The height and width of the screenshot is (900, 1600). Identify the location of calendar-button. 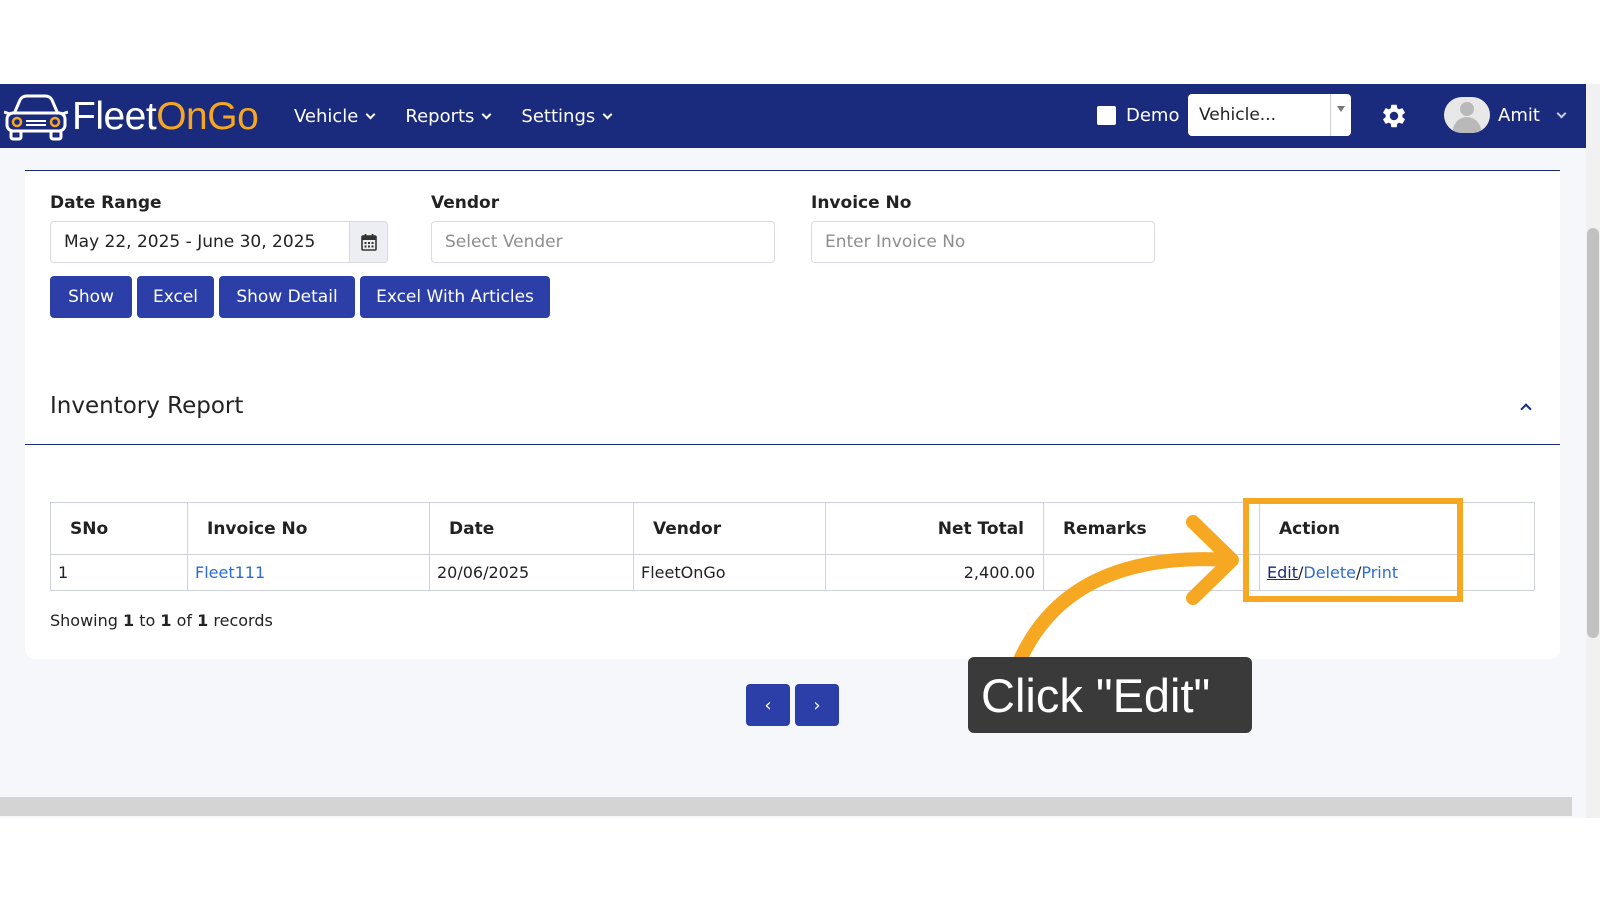
(369, 242).